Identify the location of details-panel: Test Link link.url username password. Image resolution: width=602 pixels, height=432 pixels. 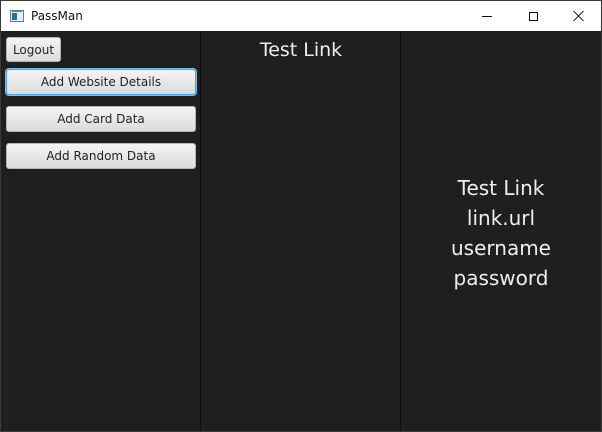
(501, 233).